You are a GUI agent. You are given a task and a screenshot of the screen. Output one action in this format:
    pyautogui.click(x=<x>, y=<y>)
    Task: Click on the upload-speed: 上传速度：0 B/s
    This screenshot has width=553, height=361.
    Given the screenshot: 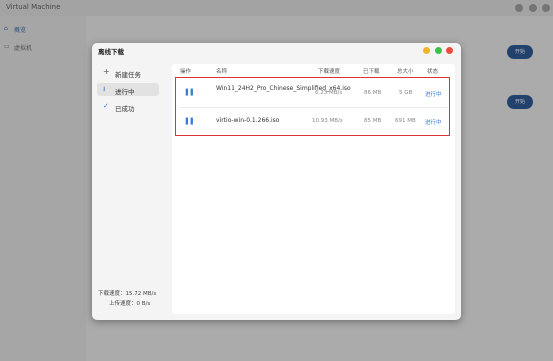 What is the action you would take?
    pyautogui.click(x=130, y=304)
    